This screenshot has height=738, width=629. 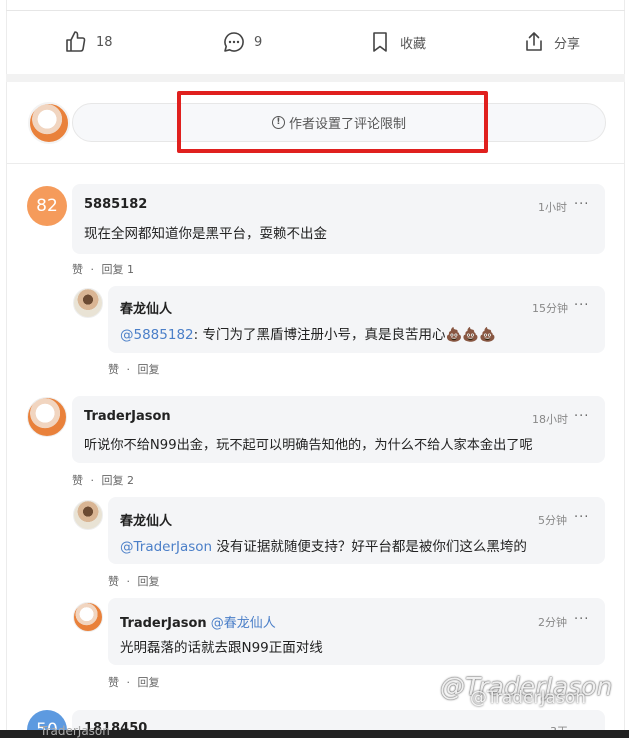 What do you see at coordinates (104, 42) in the screenshot?
I see `like-count: 18` at bounding box center [104, 42].